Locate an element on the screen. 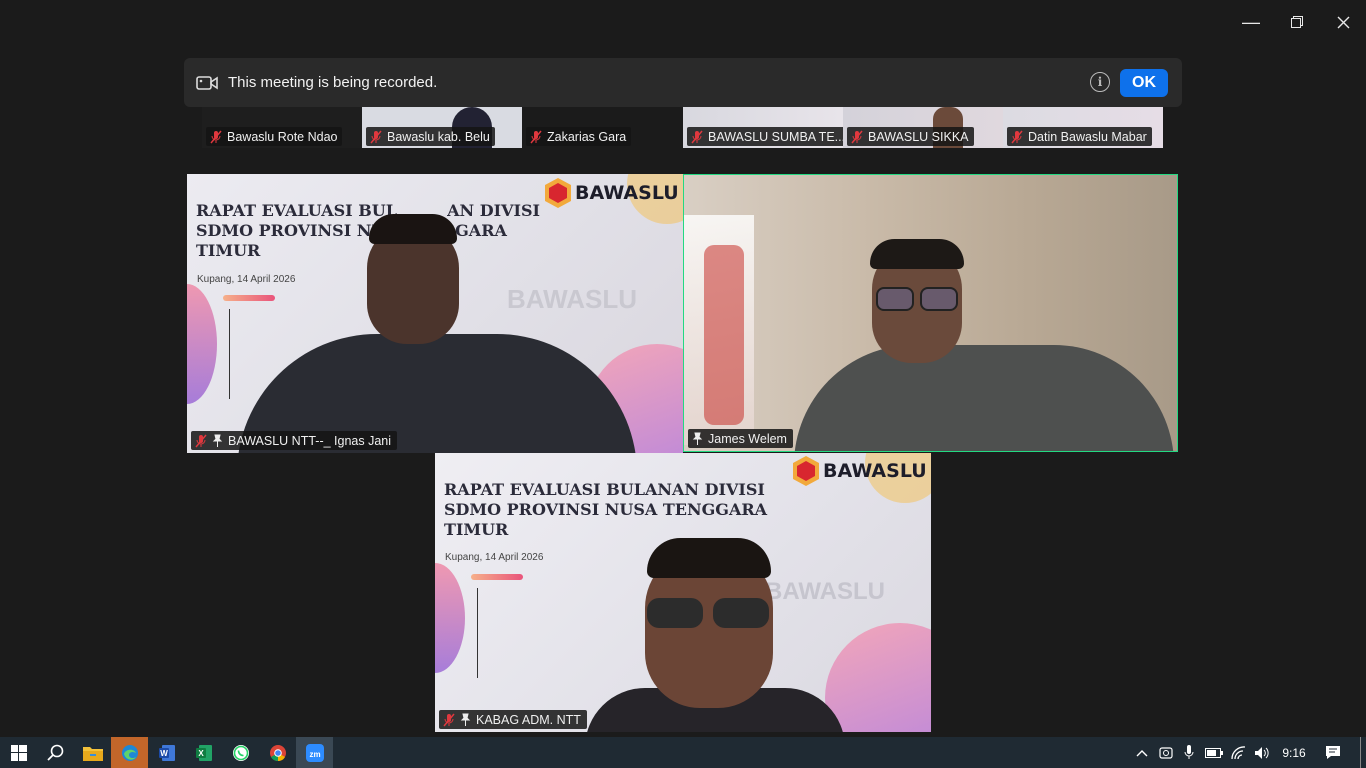 The width and height of the screenshot is (1366, 768). microphone-icon is located at coordinates (1189, 752).